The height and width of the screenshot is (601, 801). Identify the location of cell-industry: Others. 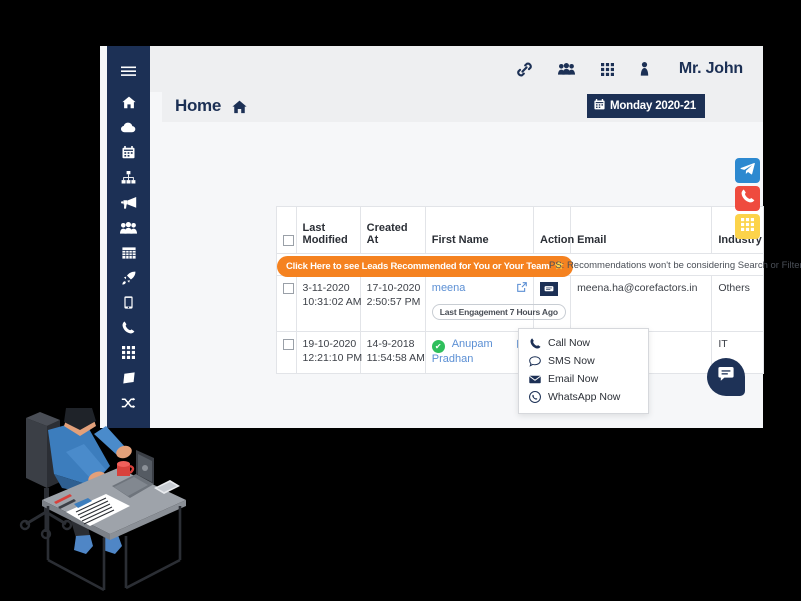
(737, 303).